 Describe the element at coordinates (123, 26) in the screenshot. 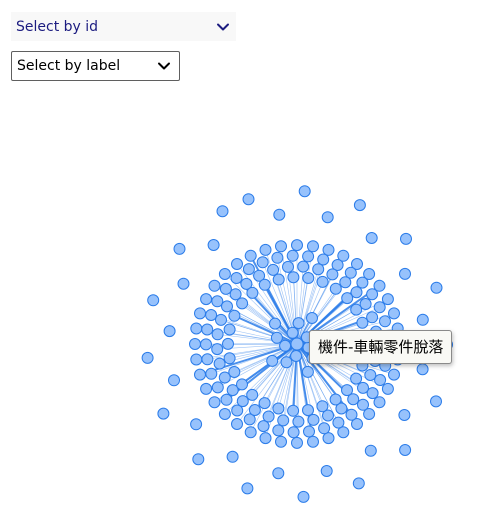

I see `select-by-id-dropdown: Select by id` at that location.